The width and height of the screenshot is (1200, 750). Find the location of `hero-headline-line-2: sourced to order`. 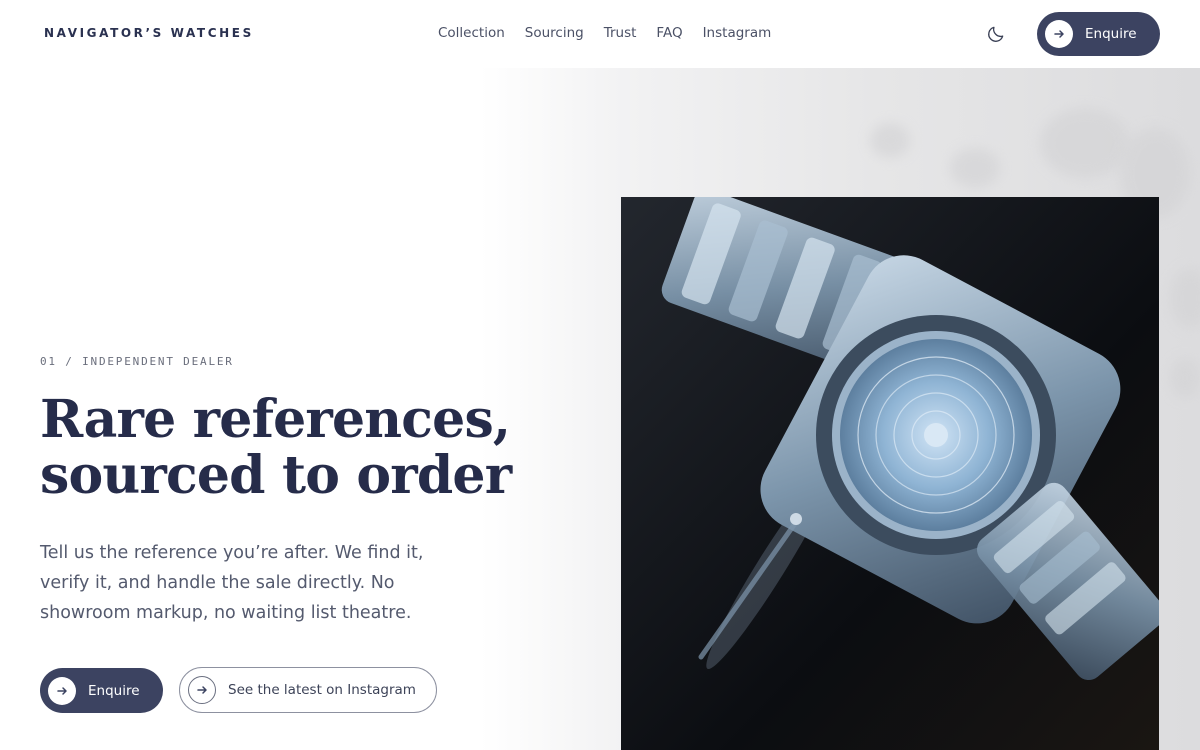

hero-headline-line-2: sourced to order is located at coordinates (276, 475).